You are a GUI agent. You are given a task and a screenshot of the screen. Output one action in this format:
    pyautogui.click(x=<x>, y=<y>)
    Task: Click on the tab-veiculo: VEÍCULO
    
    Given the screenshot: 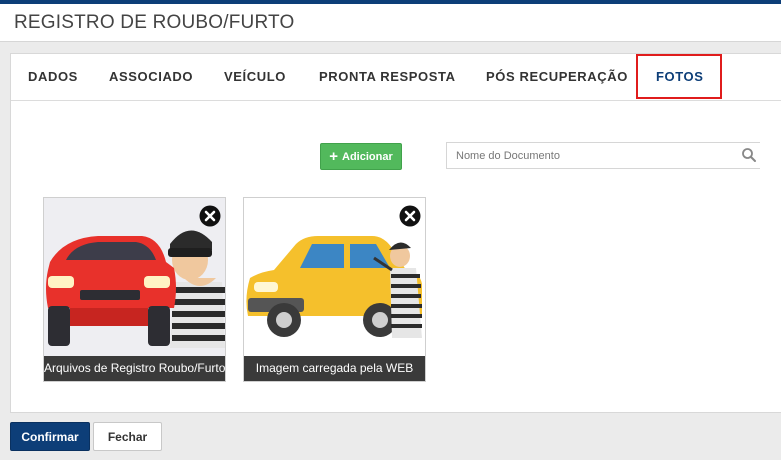 What is the action you would take?
    pyautogui.click(x=255, y=77)
    